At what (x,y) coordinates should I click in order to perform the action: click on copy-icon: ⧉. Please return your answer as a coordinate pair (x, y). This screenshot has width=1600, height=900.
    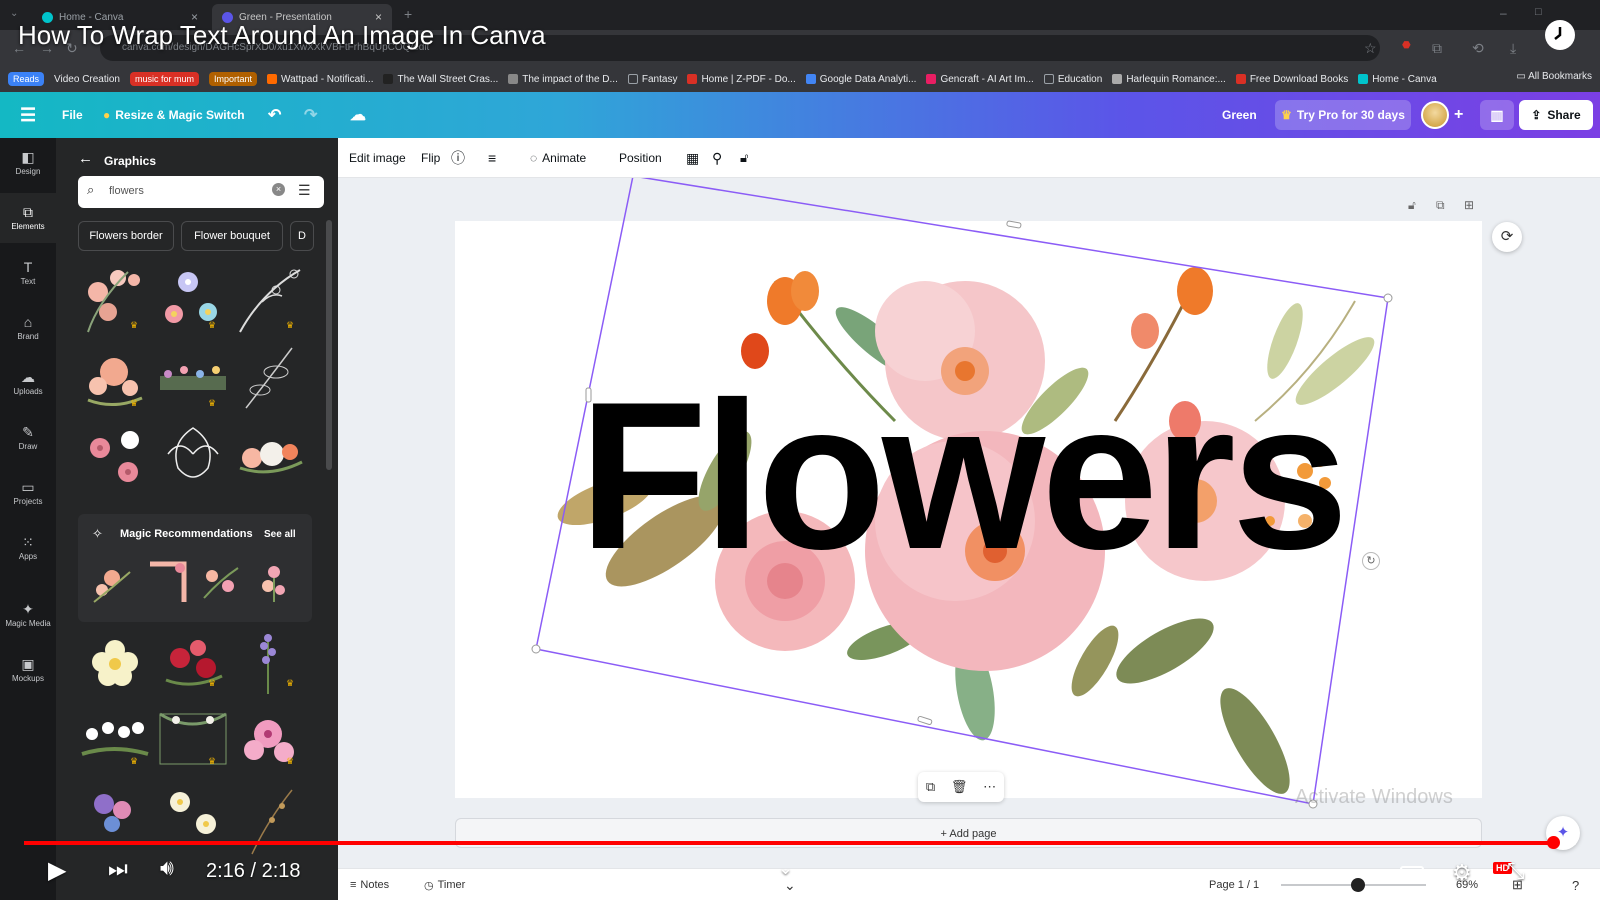
    Looking at the image, I should click on (930, 787).